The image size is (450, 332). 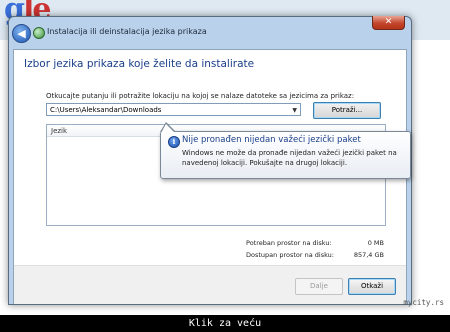 What do you see at coordinates (168, 128) in the screenshot?
I see `tooltip-tail-fill` at bounding box center [168, 128].